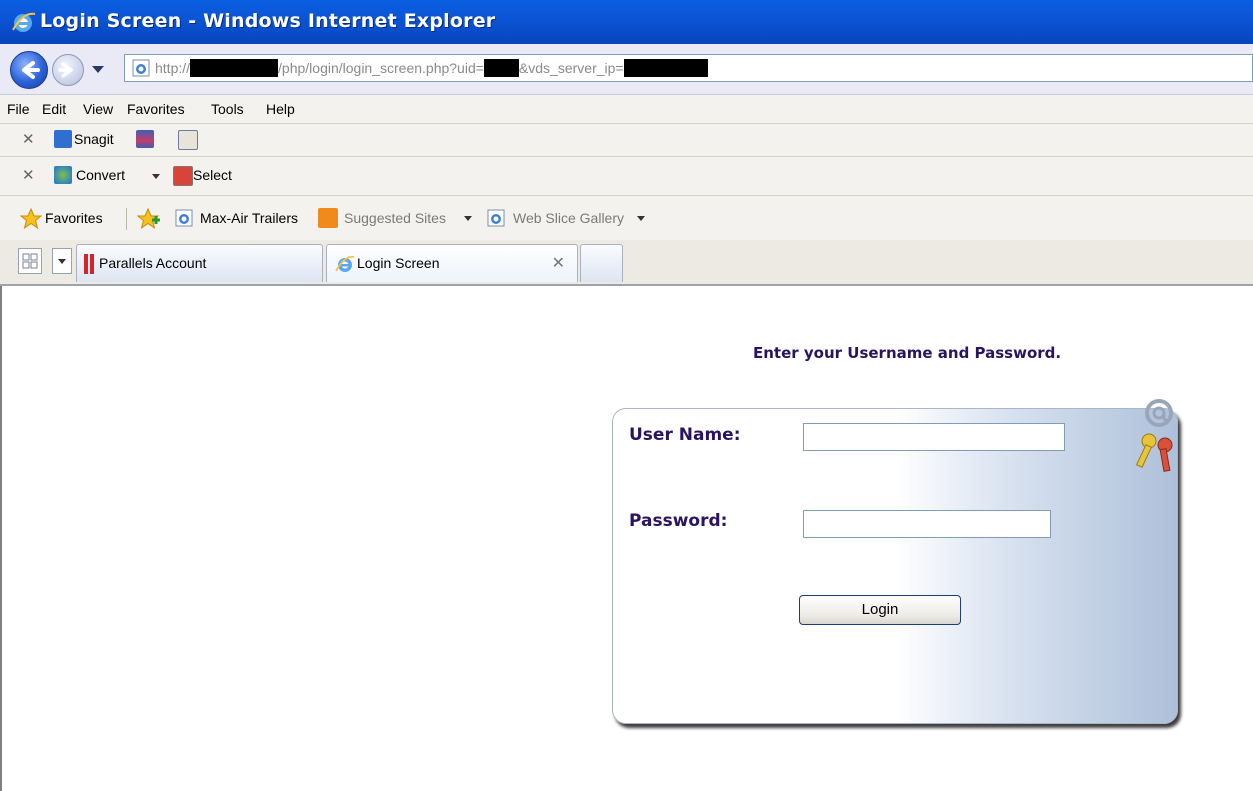 This screenshot has width=1253, height=791. What do you see at coordinates (665, 68) in the screenshot?
I see `redacted-ip` at bounding box center [665, 68].